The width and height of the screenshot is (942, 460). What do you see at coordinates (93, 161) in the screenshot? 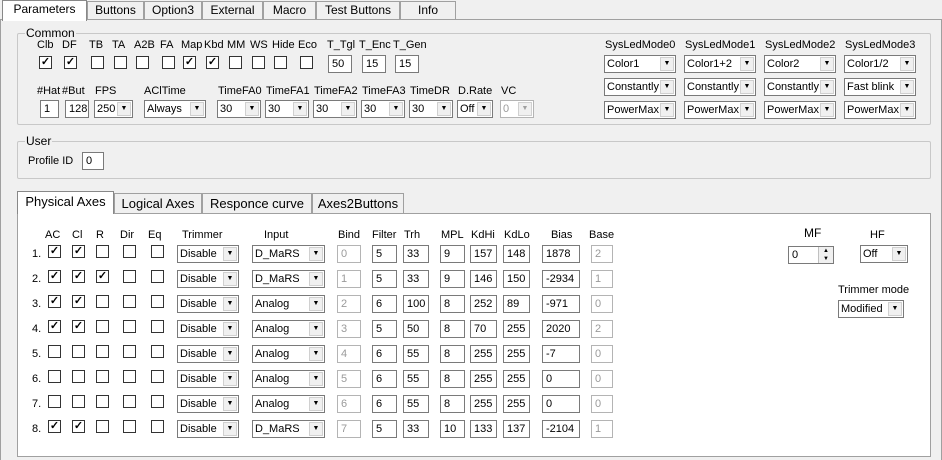
I see `profile-id-field: 0` at bounding box center [93, 161].